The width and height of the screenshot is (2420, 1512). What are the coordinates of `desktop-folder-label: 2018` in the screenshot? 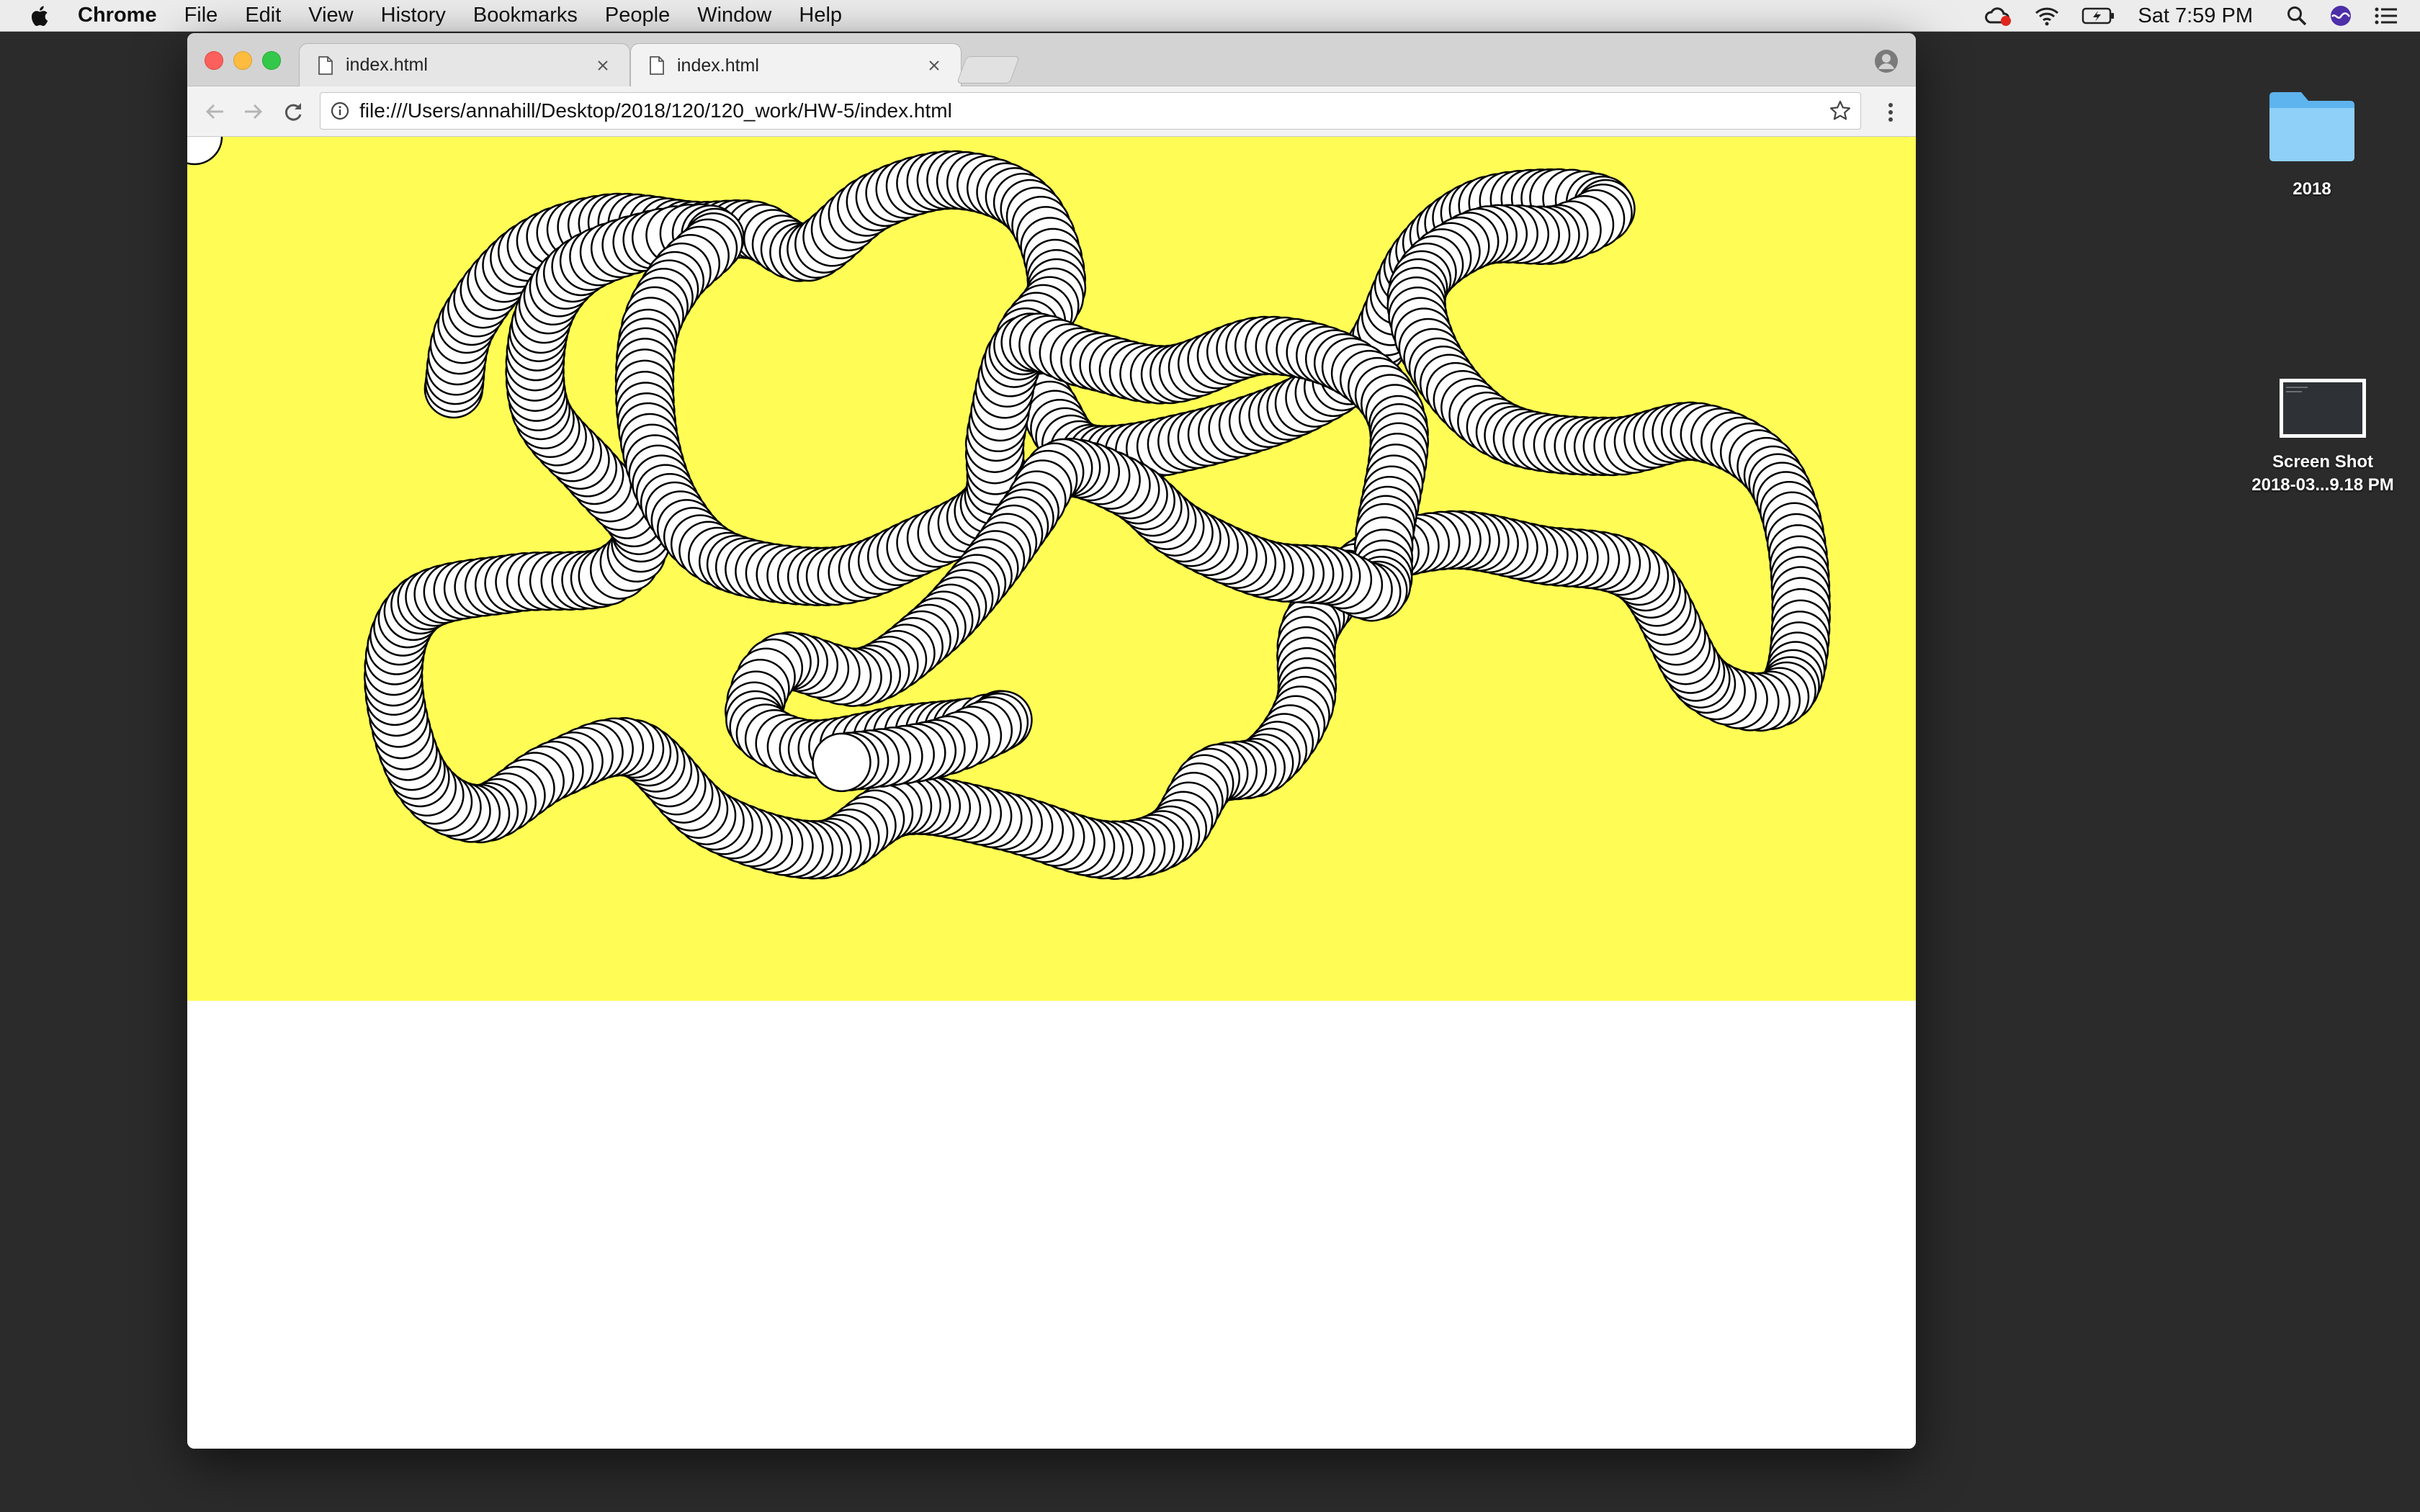 It's located at (2312, 189).